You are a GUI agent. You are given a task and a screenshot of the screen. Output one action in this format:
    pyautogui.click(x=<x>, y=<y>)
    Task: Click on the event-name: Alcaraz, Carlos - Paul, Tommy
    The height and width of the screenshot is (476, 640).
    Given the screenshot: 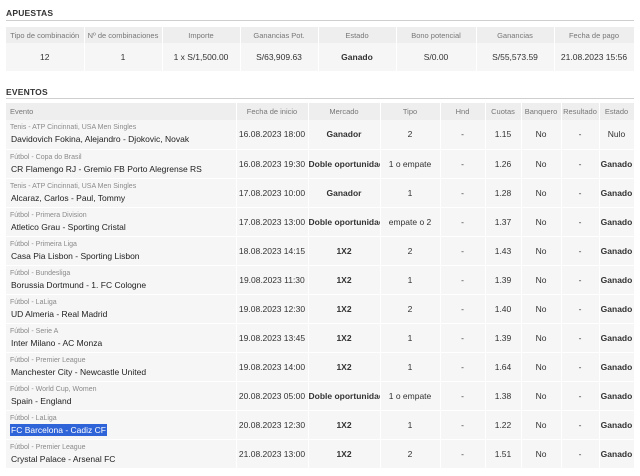 What is the action you would take?
    pyautogui.click(x=68, y=198)
    